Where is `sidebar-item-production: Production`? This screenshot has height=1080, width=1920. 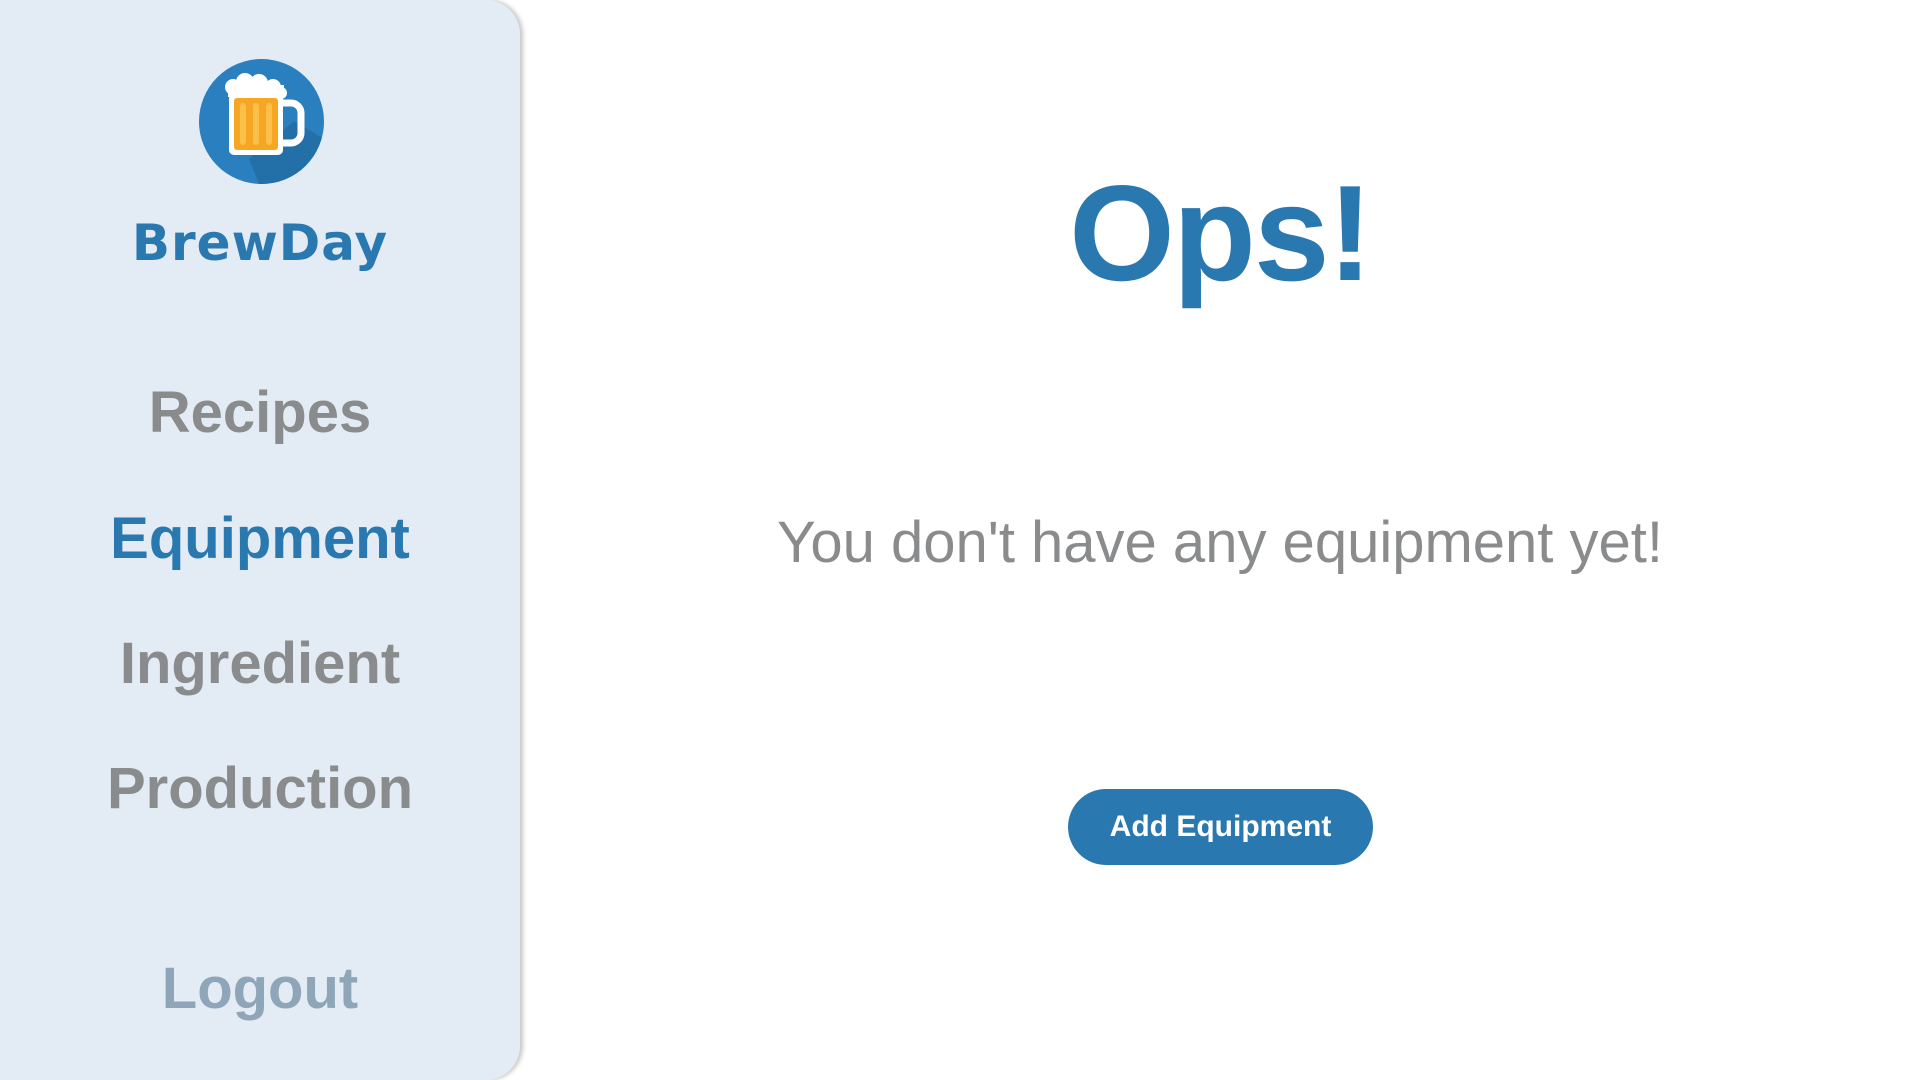
sidebar-item-production: Production is located at coordinates (260, 789).